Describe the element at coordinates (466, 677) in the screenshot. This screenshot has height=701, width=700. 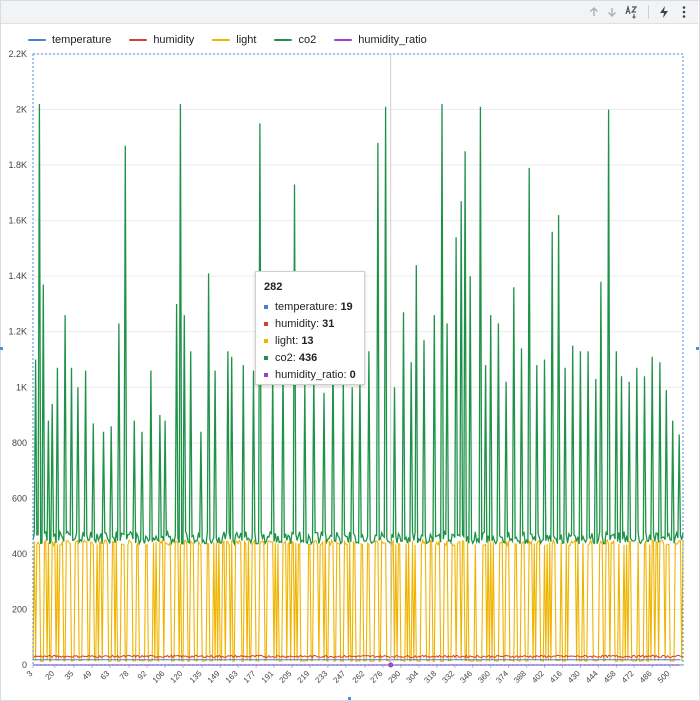
I see `x-tick-label: 346` at that location.